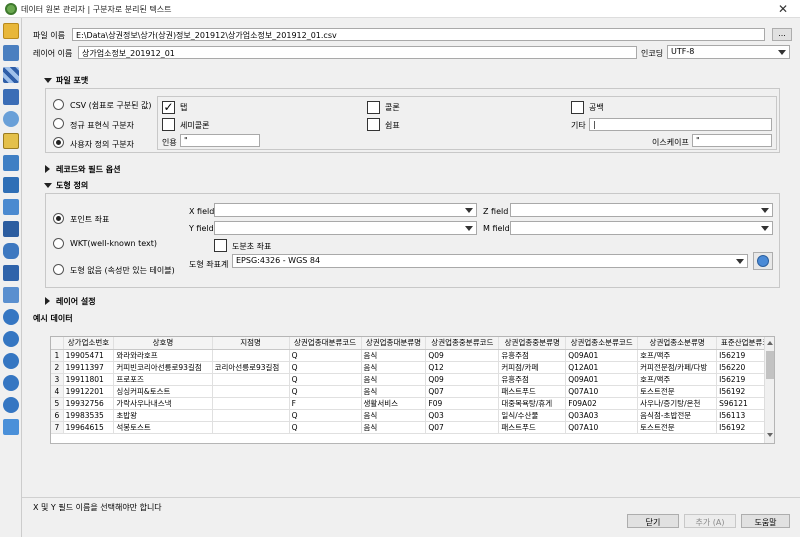 The height and width of the screenshot is (537, 800). What do you see at coordinates (732, 140) in the screenshot?
I see `escape-input: "` at bounding box center [732, 140].